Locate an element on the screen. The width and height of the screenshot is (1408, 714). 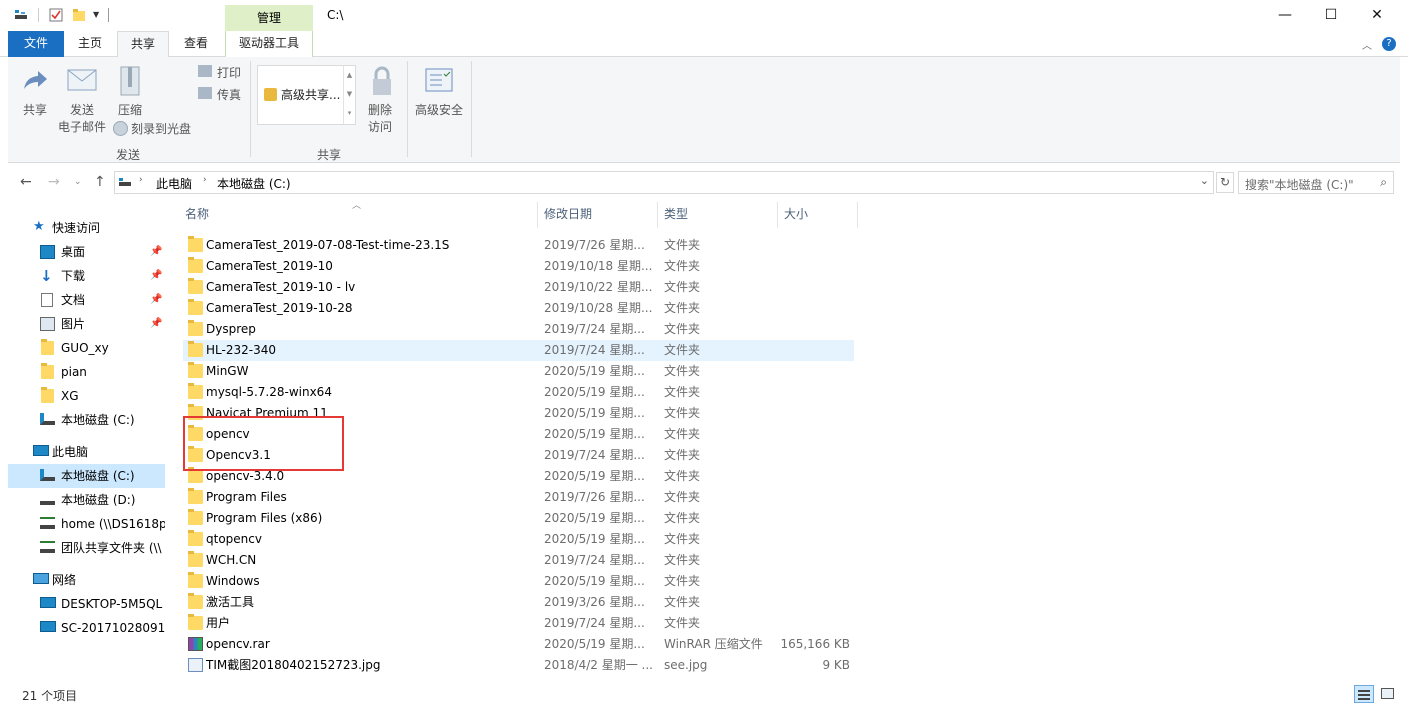
nav-guo-xy: GUO_xy is located at coordinates (86, 348).